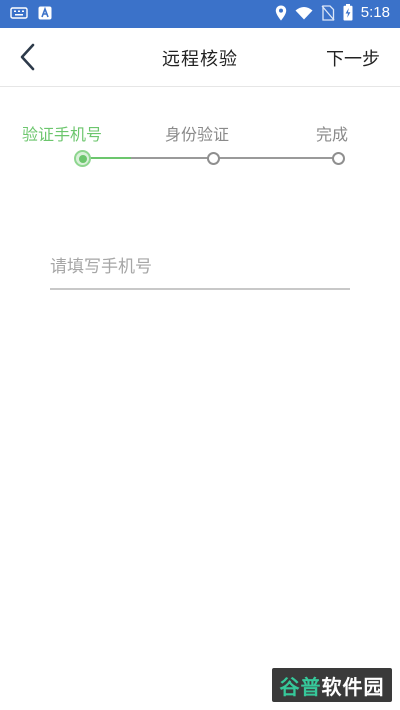  What do you see at coordinates (200, 57) in the screenshot?
I see `nav-bar: 远程核验 下一步` at bounding box center [200, 57].